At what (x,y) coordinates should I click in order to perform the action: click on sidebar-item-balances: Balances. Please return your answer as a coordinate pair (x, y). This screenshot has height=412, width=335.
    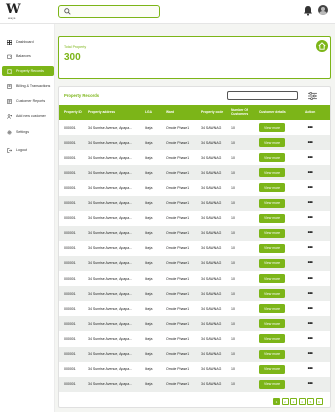
    Looking at the image, I should click on (28, 56).